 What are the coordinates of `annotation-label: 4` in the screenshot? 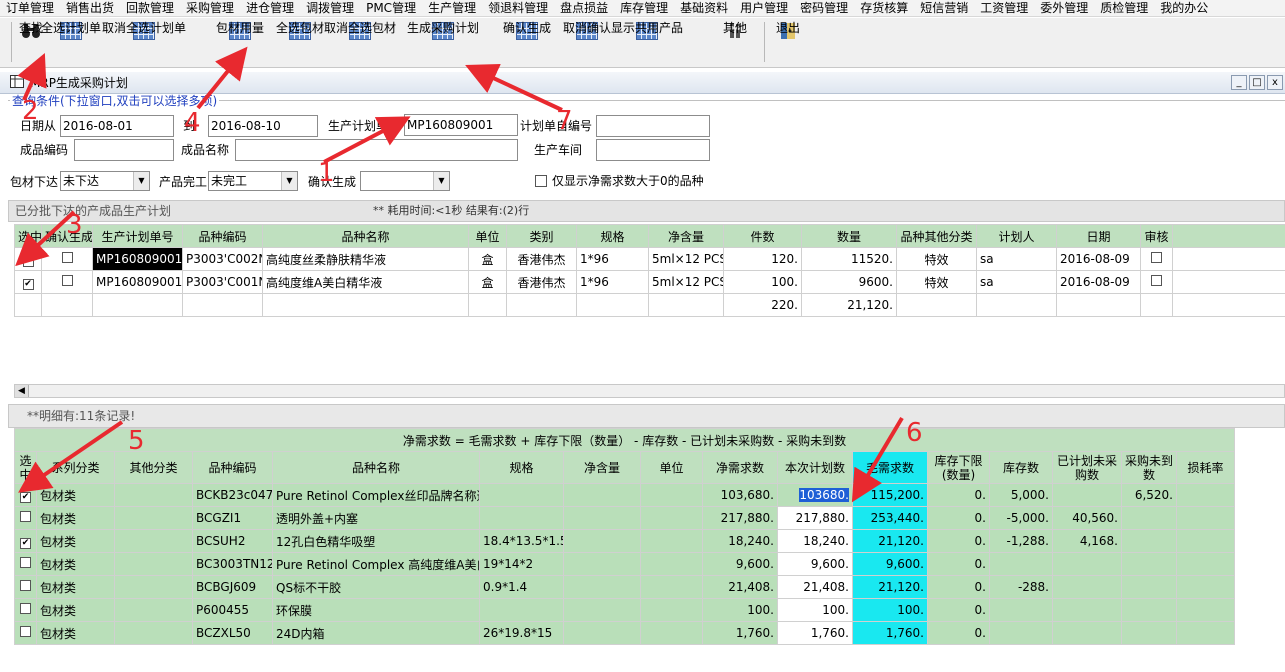 It's located at (192, 123).